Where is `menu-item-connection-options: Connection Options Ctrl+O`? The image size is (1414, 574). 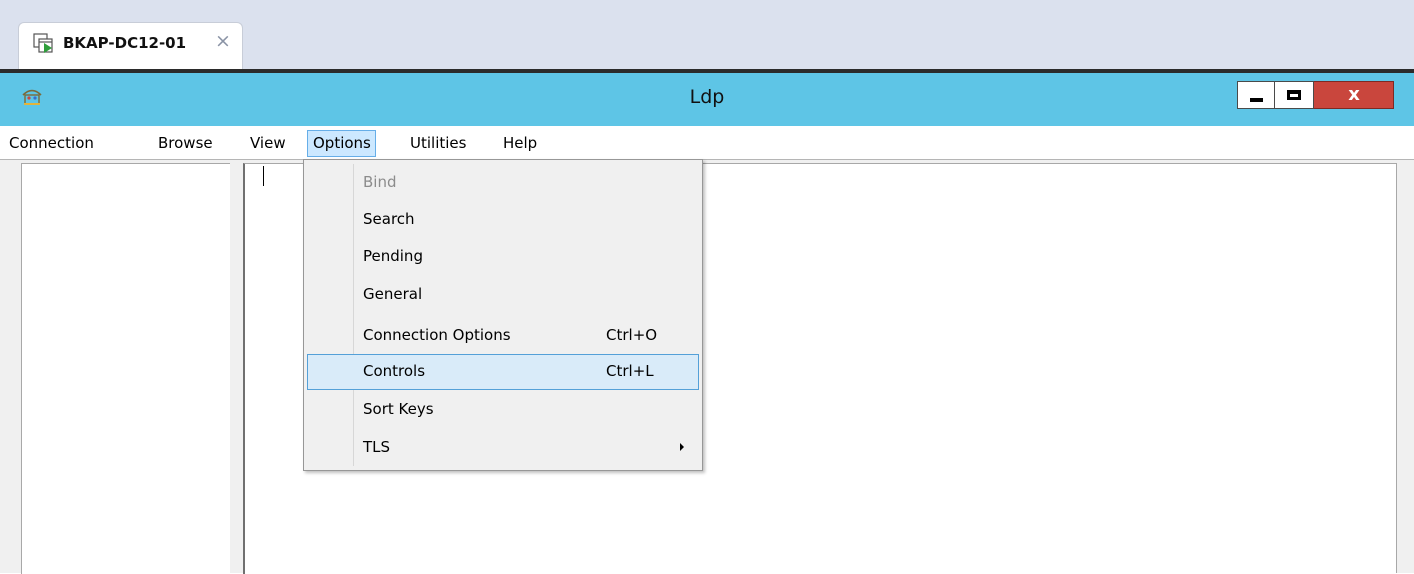 menu-item-connection-options: Connection Options Ctrl+O is located at coordinates (503, 336).